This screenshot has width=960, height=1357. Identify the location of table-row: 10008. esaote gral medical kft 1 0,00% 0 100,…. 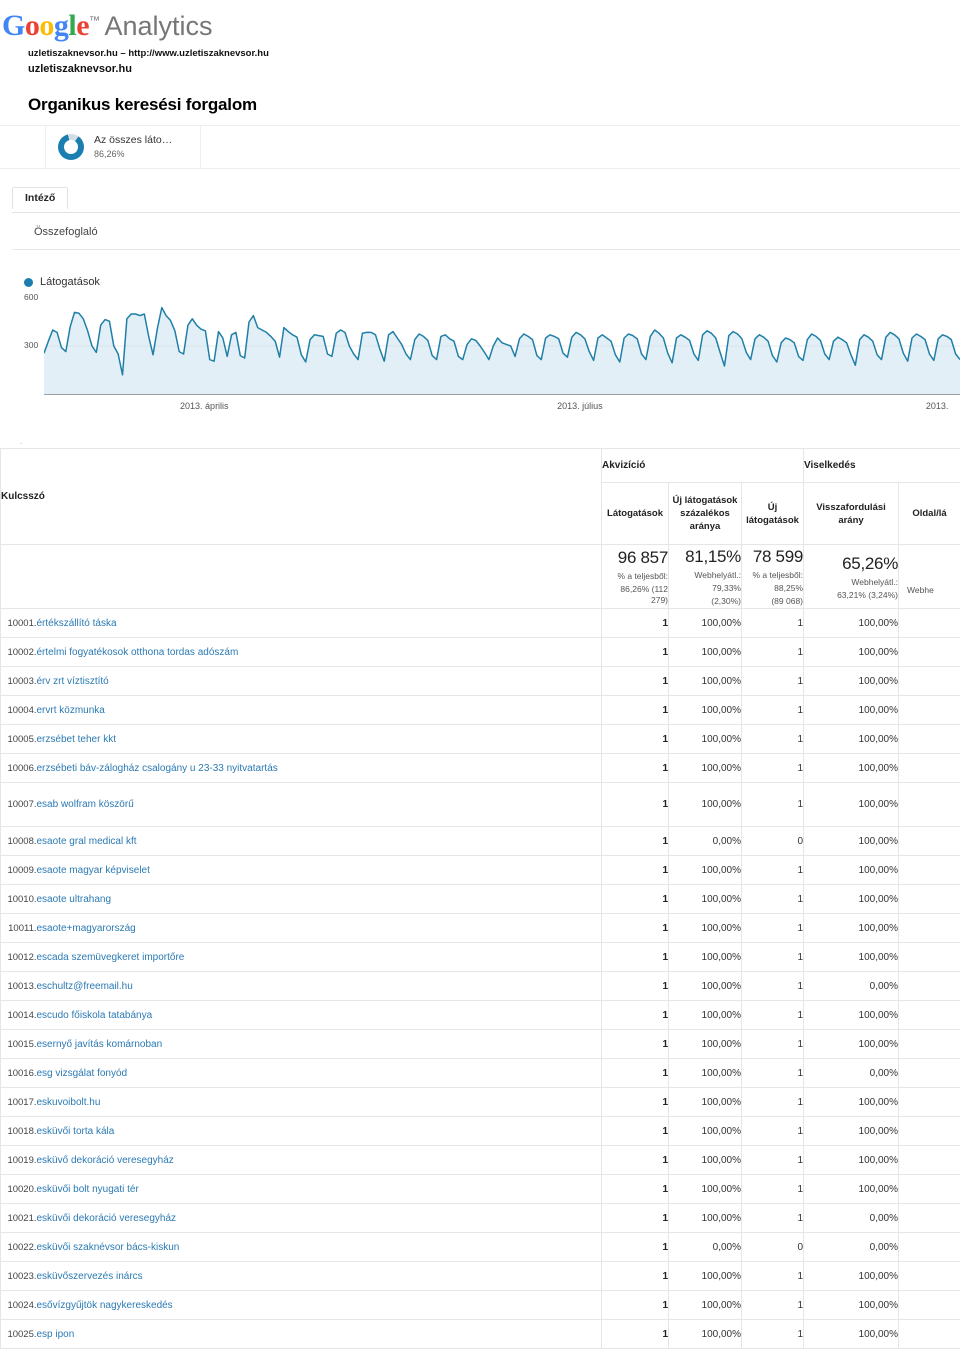
(480, 841).